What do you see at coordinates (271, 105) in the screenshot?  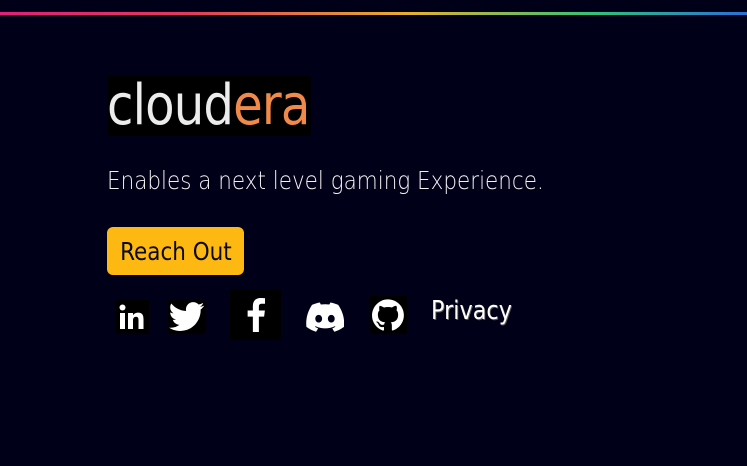 I see `logo-text-accent: era` at bounding box center [271, 105].